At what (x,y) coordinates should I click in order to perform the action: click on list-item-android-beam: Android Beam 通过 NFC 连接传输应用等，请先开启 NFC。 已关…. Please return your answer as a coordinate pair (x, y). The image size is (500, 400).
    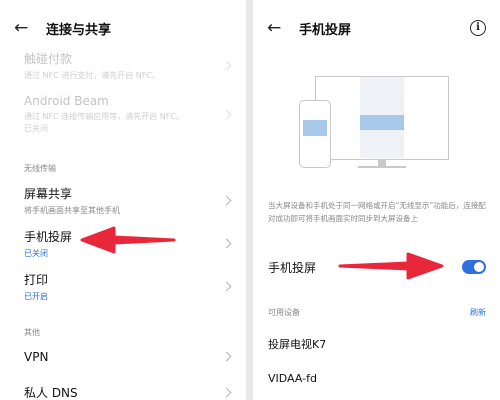
    Looking at the image, I should click on (123, 114).